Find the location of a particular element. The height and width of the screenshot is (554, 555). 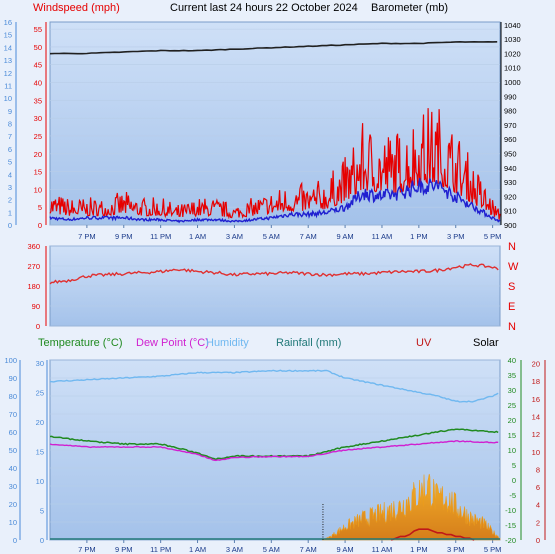

humidity-tick-label: 0 is located at coordinates (15, 540).